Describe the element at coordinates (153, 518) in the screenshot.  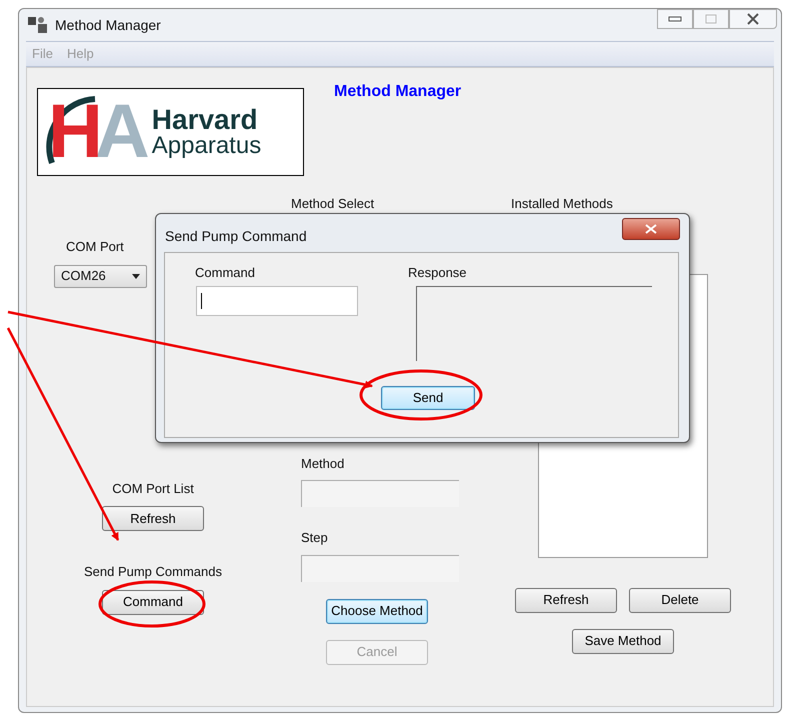
I see `refresh-button: Refresh` at that location.